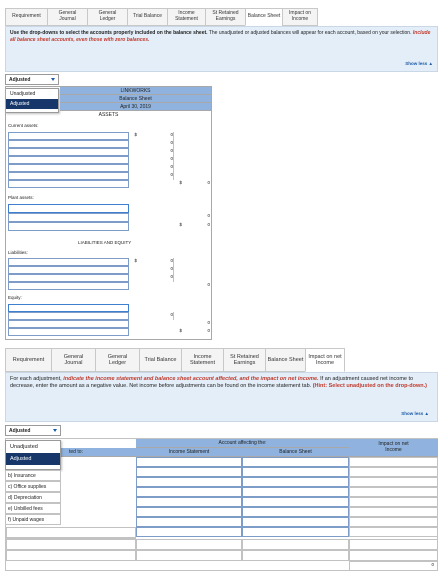  What do you see at coordinates (68, 184) in the screenshot?
I see `total-current-assets-select` at bounding box center [68, 184].